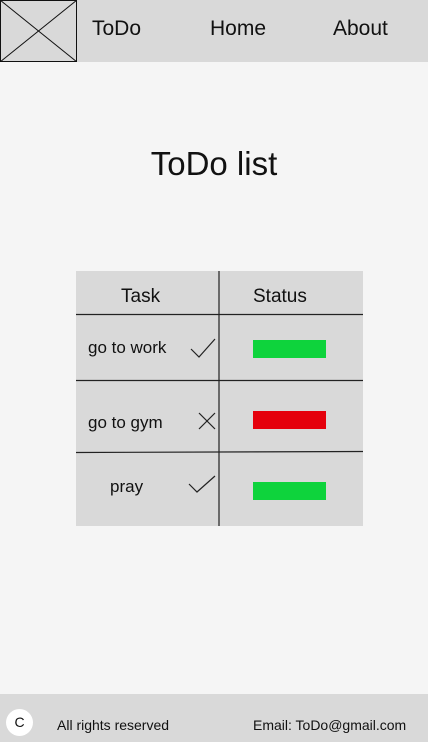 Image resolution: width=428 pixels, height=742 pixels. What do you see at coordinates (360, 29) in the screenshot?
I see `nav-about-link: About` at bounding box center [360, 29].